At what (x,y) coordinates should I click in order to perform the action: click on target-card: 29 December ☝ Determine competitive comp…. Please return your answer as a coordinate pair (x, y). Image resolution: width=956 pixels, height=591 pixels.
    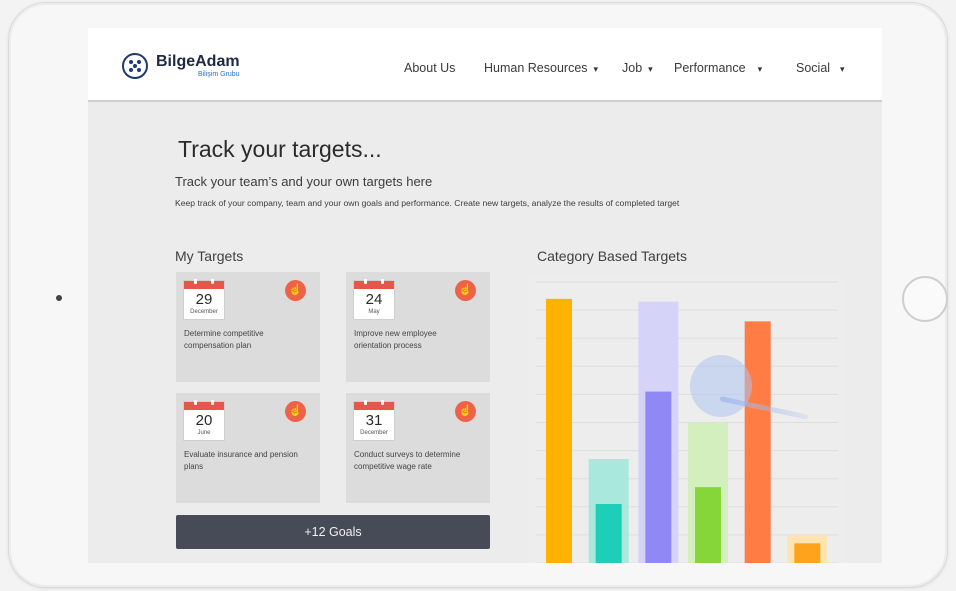
    Looking at the image, I should click on (248, 327).